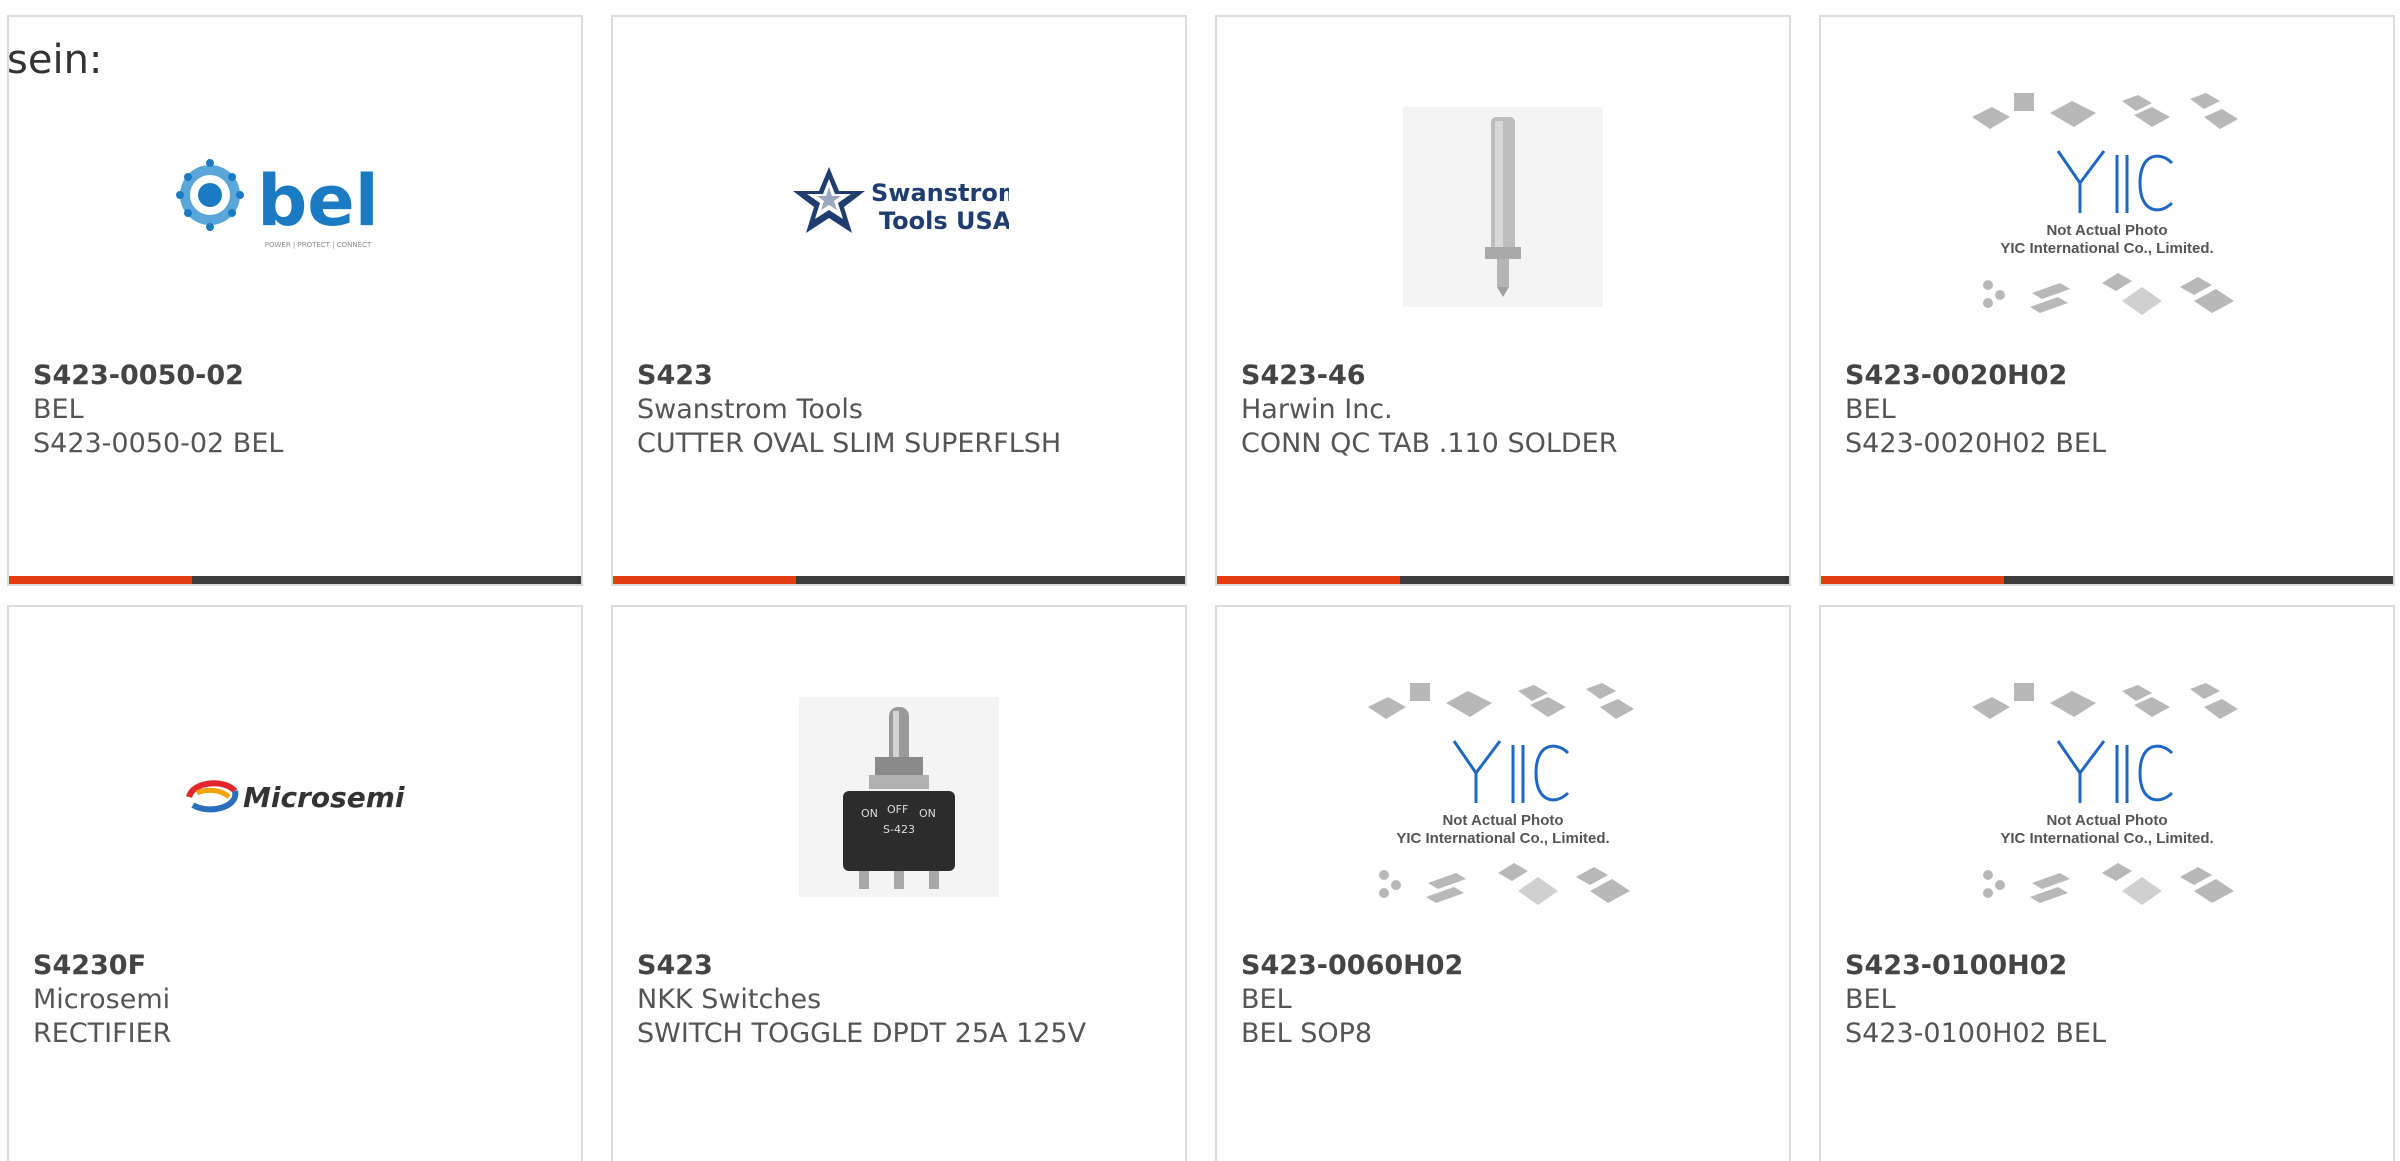  Describe the element at coordinates (55, 60) in the screenshot. I see `intro-text: sein:` at that location.